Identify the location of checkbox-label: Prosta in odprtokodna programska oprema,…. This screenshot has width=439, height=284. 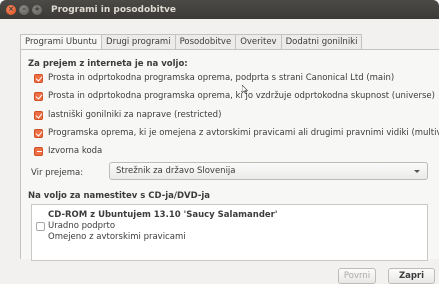
(221, 78).